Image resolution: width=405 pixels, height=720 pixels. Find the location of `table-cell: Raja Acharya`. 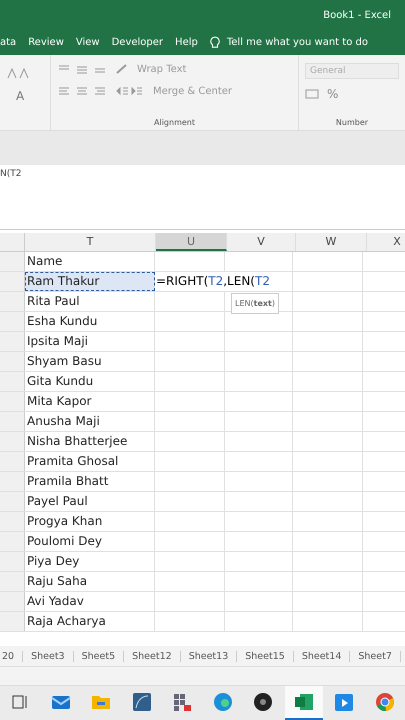

table-cell: Raja Acharya is located at coordinates (90, 621).